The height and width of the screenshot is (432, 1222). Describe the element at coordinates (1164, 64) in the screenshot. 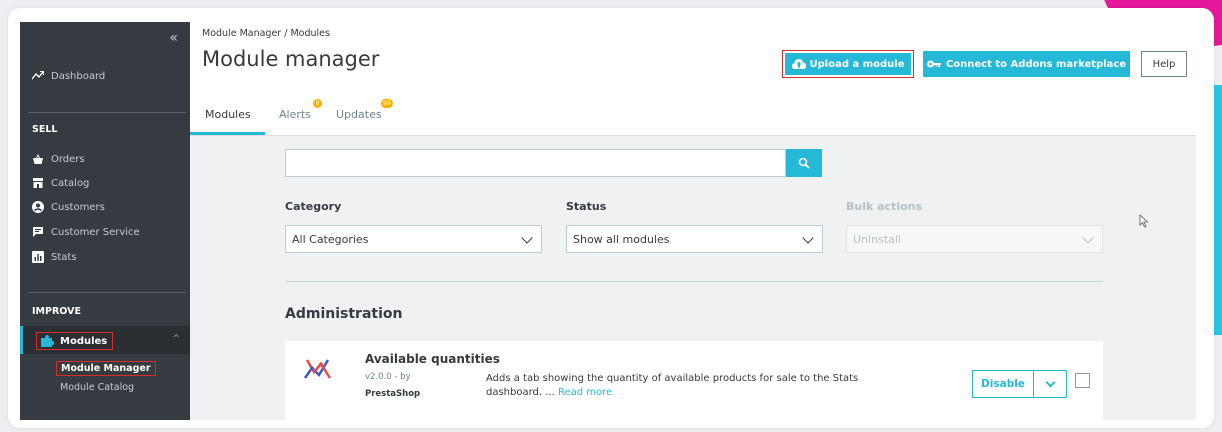

I see `help-button: Help` at that location.